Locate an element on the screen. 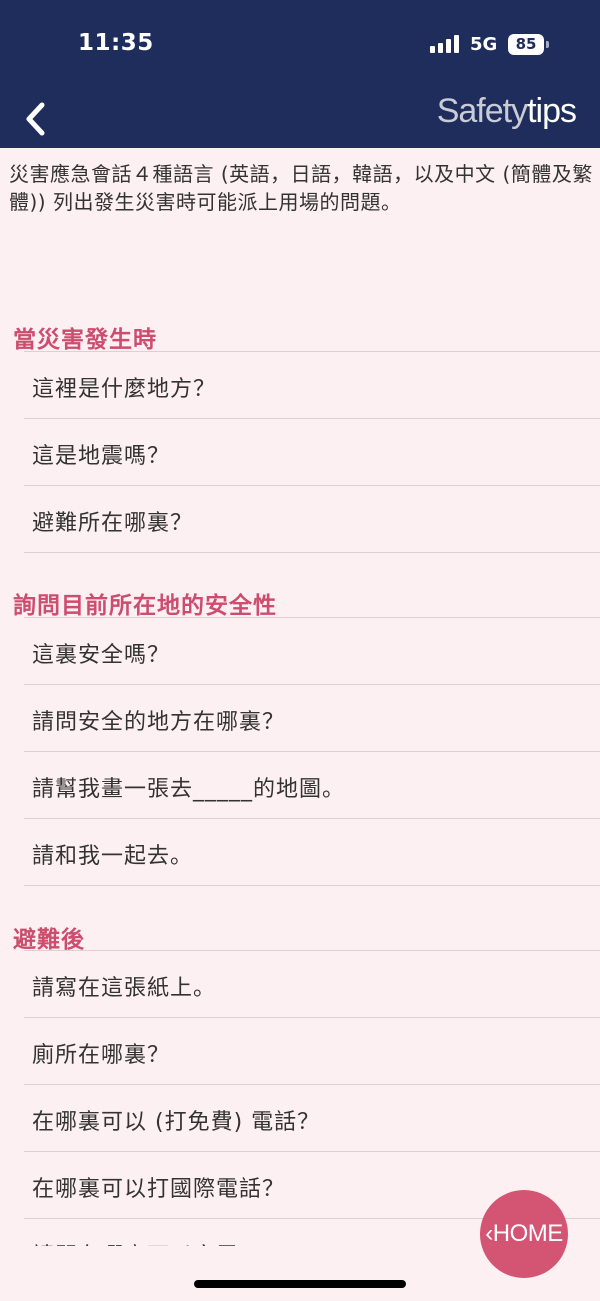  list-item-label: 請幫我畫一張去_____的地圖。 is located at coordinates (189, 789).